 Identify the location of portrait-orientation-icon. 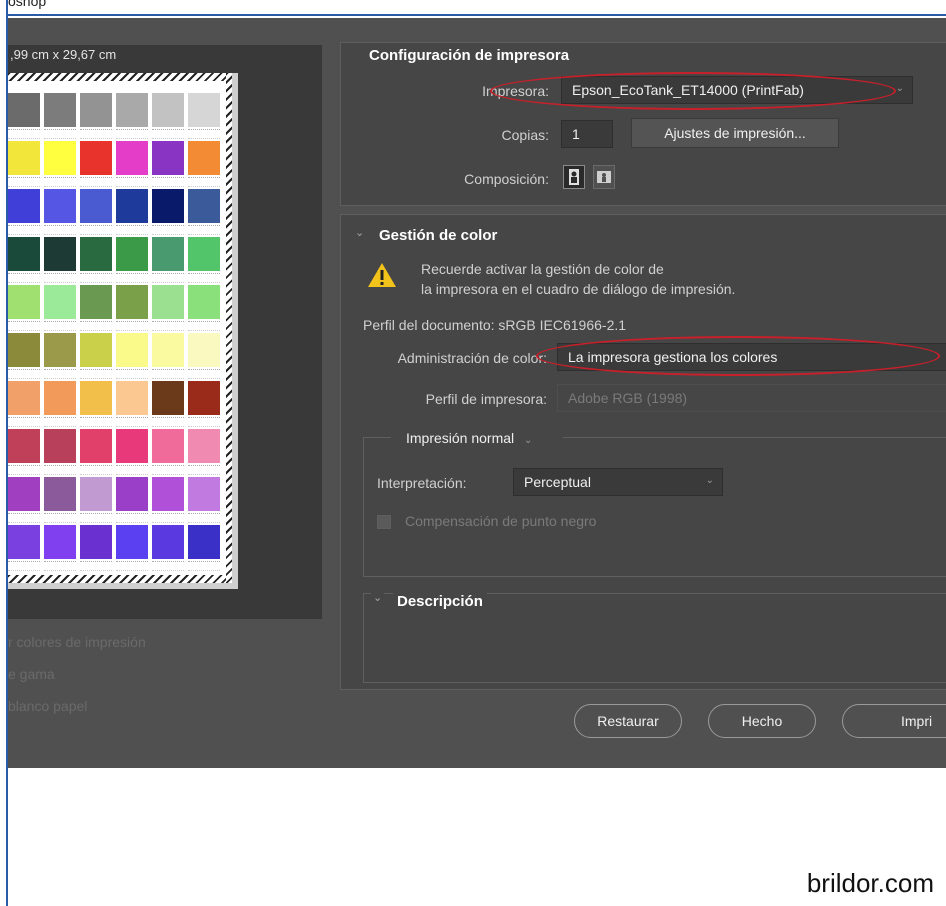
(574, 177).